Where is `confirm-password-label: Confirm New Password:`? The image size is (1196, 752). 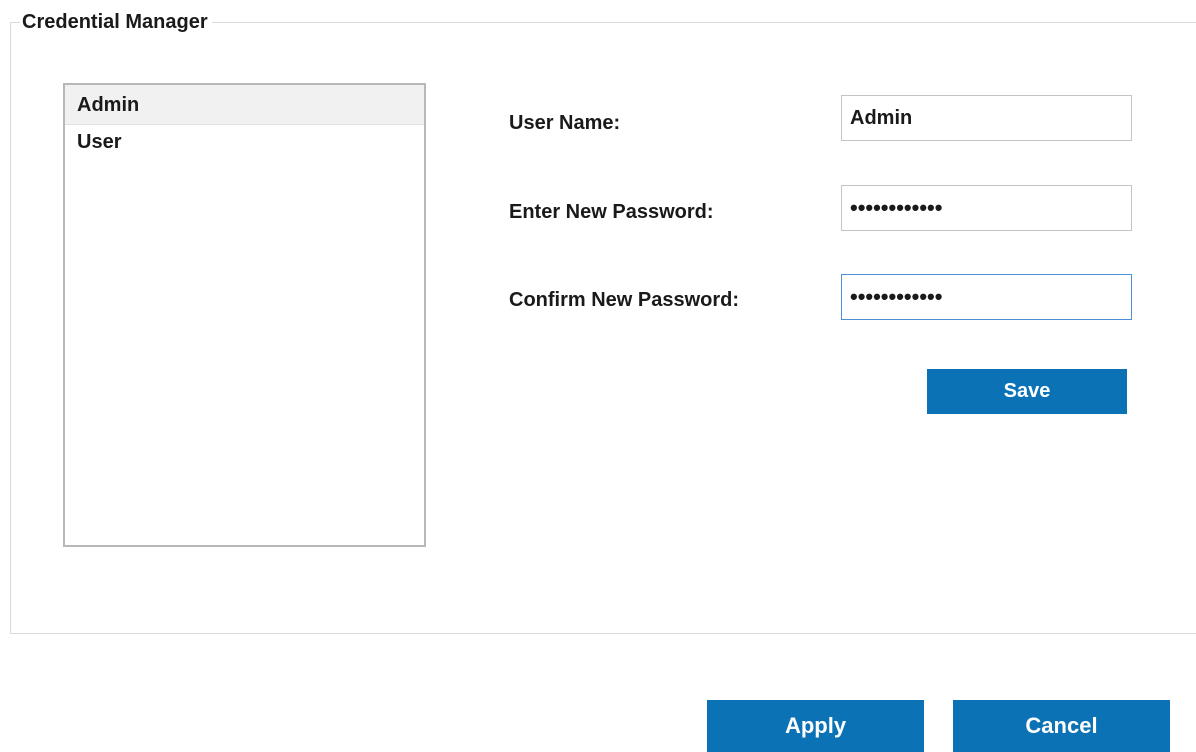 confirm-password-label: Confirm New Password: is located at coordinates (624, 300).